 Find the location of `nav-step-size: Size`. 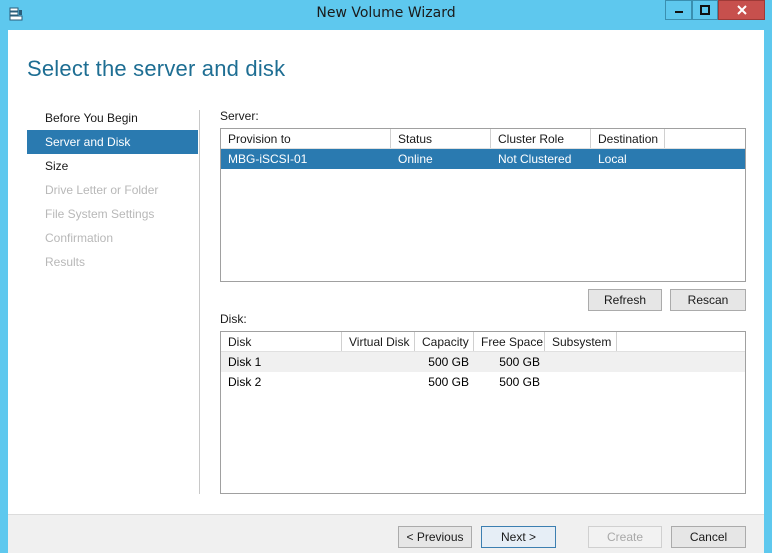

nav-step-size: Size is located at coordinates (112, 166).